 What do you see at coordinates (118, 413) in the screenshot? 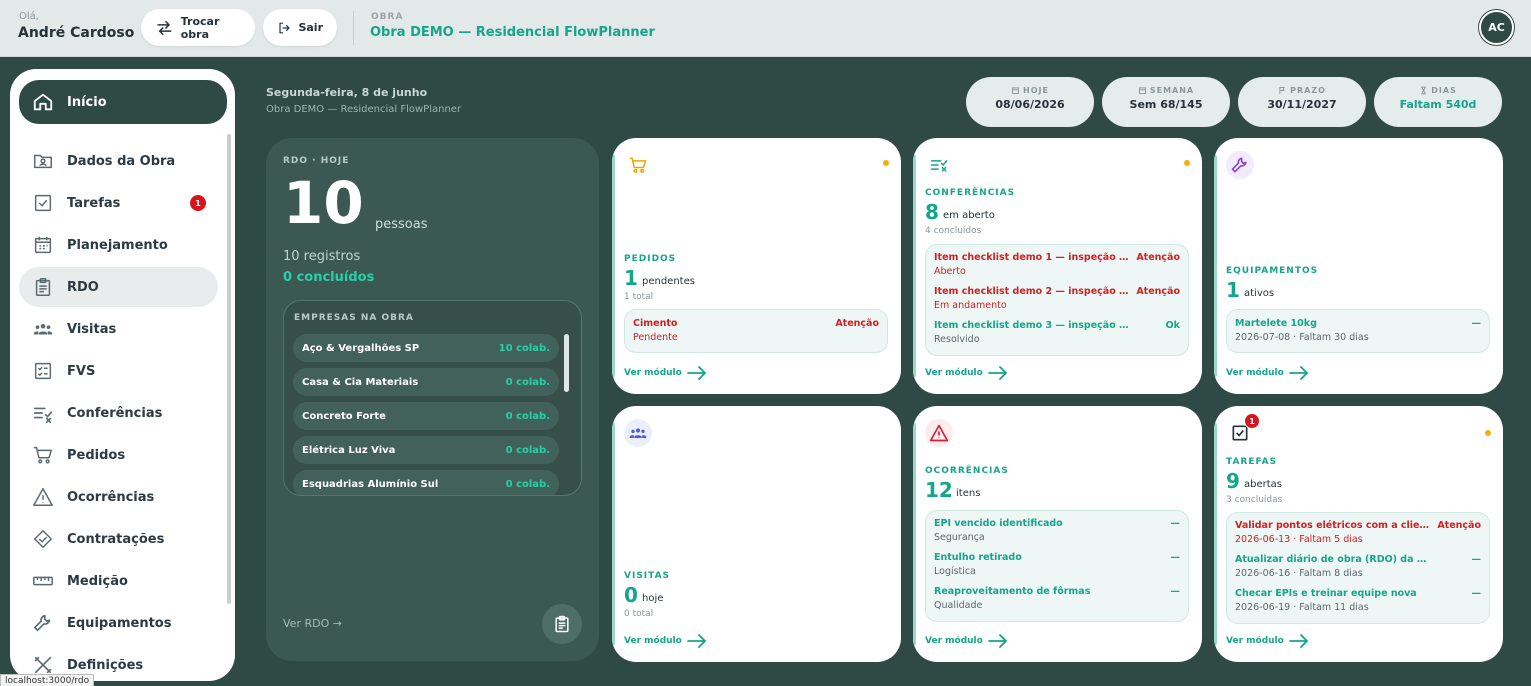
I see `sidebar-item-conferencias: Conferências` at bounding box center [118, 413].